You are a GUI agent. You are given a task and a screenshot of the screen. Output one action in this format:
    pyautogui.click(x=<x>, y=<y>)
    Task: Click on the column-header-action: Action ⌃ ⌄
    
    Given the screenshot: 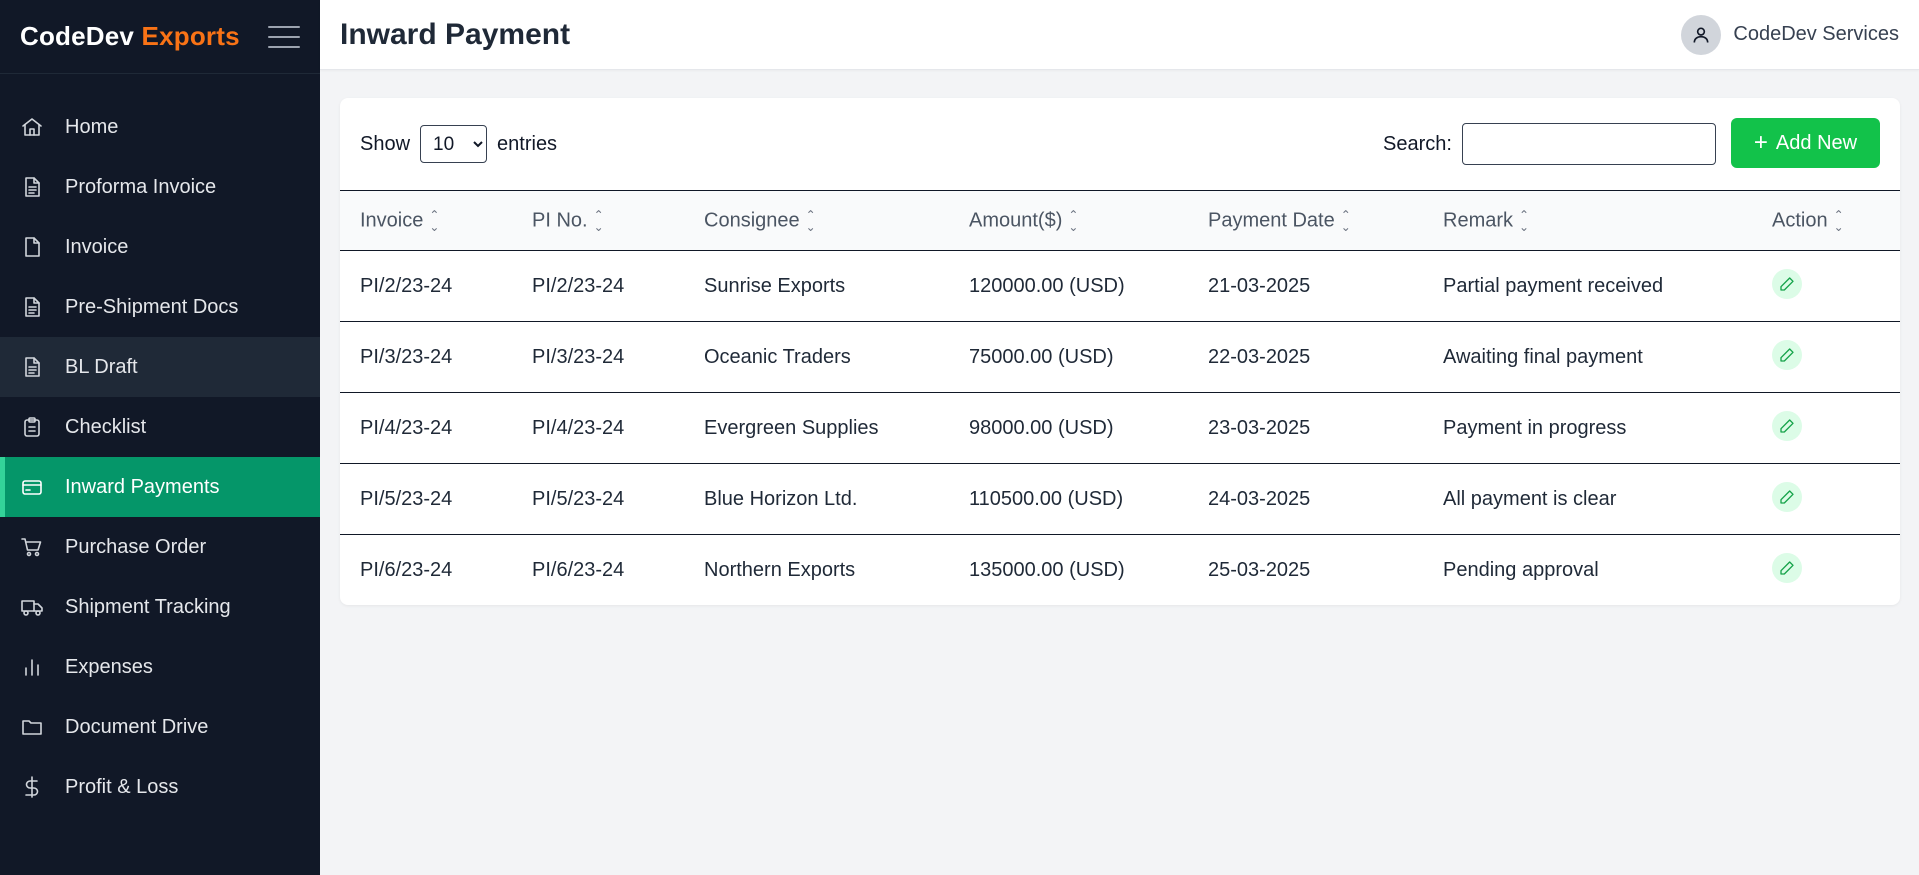 What is the action you would take?
    pyautogui.click(x=1826, y=221)
    